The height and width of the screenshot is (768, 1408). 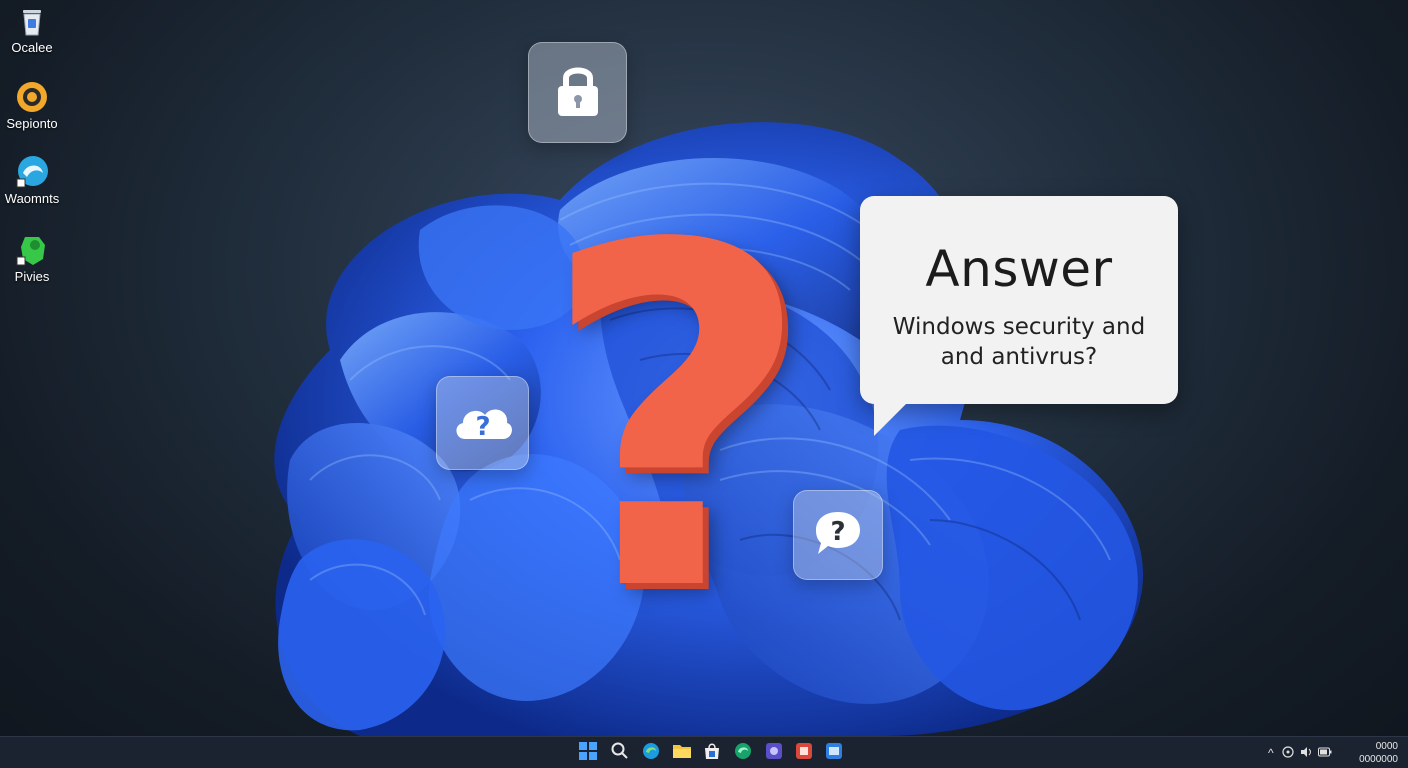 I want to click on desktop-icon-recycle-bin: Ocalee, so click(x=32, y=29).